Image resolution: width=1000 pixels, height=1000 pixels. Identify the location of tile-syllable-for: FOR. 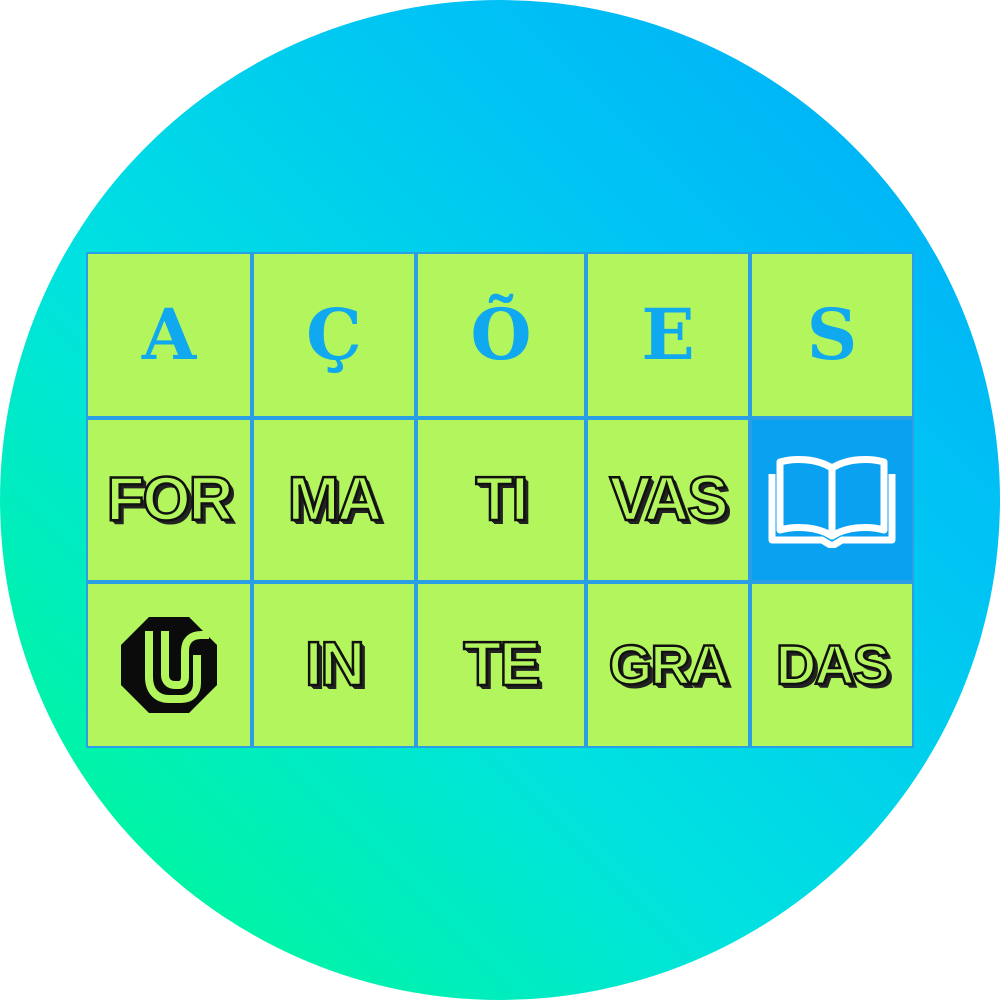
(169, 500).